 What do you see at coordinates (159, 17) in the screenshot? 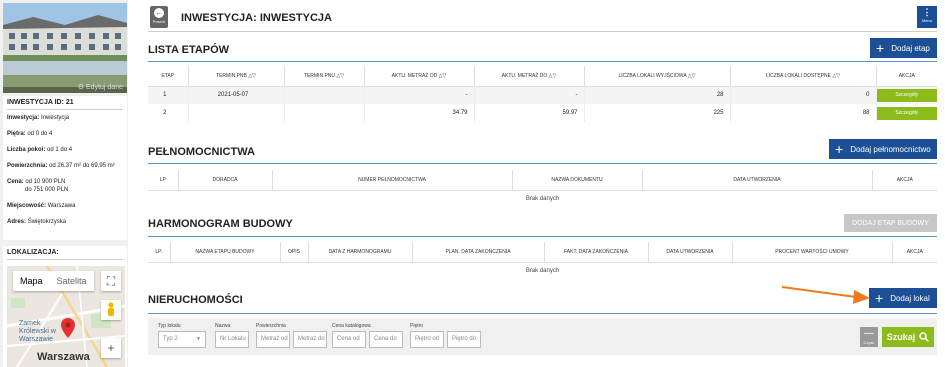
I see `back-button: ← Powrót` at bounding box center [159, 17].